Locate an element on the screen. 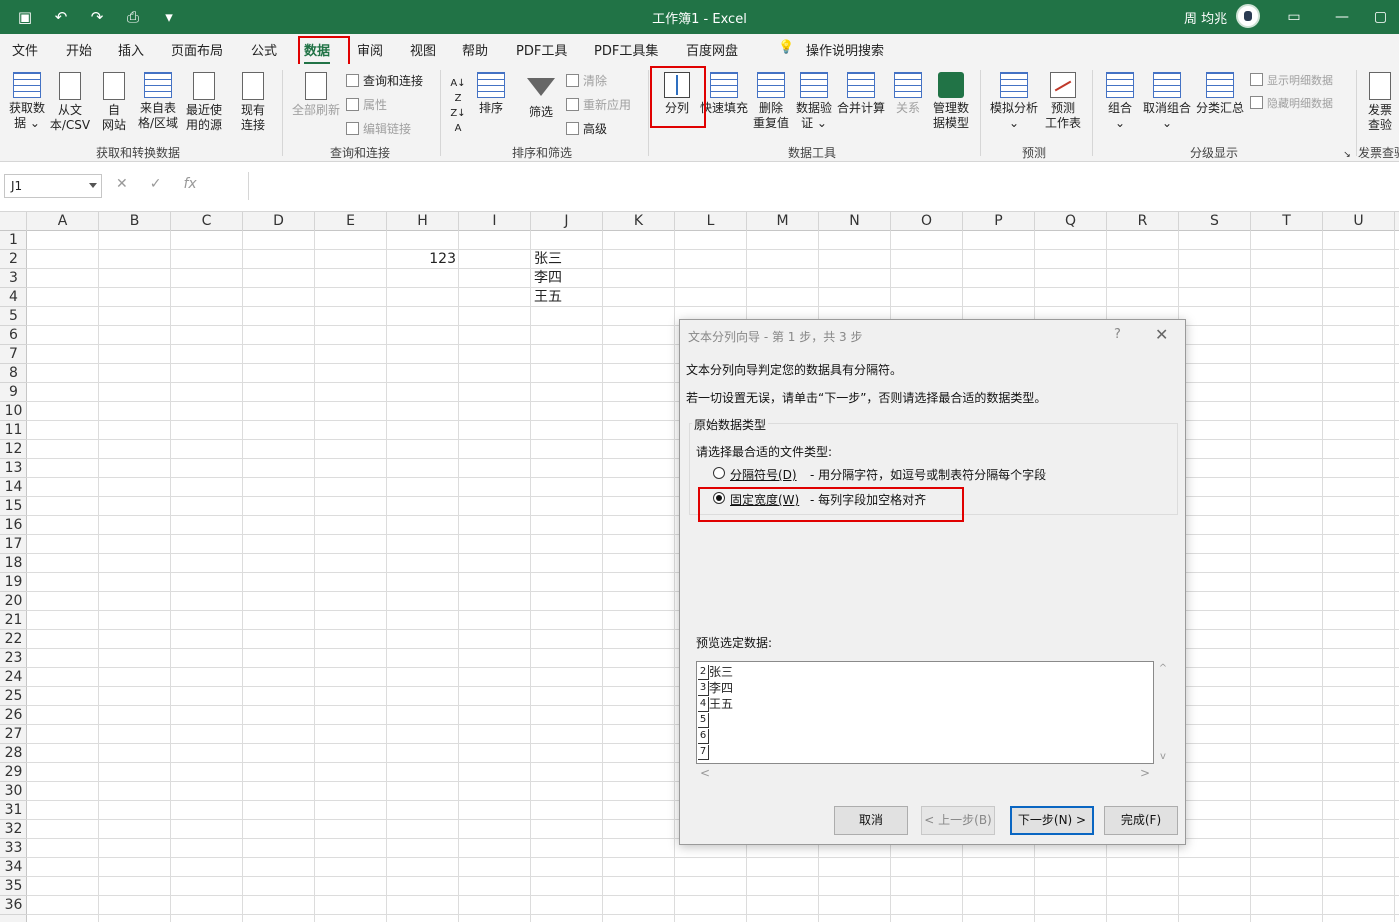 Image resolution: width=1399 pixels, height=922 pixels. row-header-13: 13 is located at coordinates (13, 468).